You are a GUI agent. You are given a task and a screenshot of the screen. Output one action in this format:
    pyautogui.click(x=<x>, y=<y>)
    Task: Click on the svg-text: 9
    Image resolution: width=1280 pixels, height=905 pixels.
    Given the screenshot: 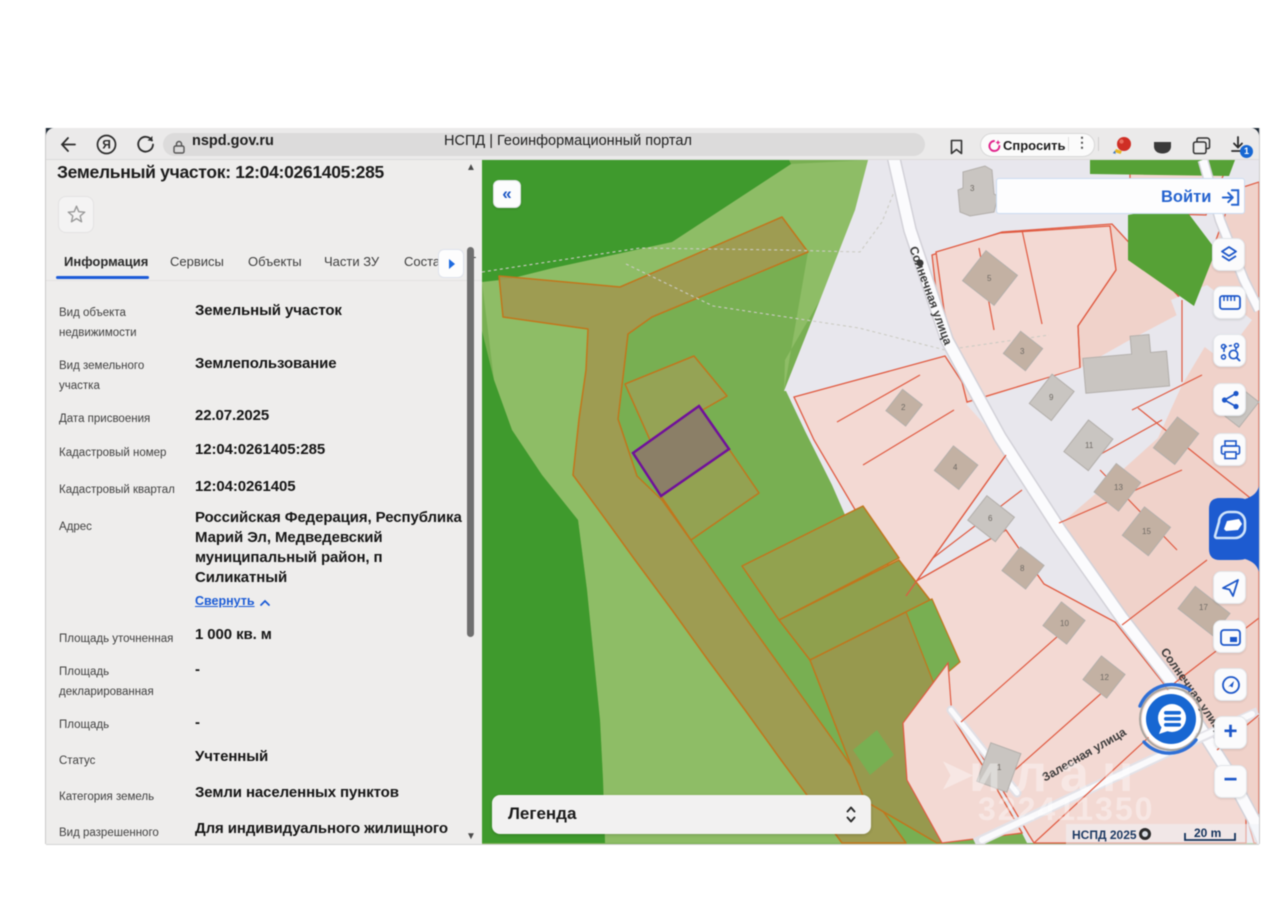 What is the action you would take?
    pyautogui.click(x=1051, y=397)
    